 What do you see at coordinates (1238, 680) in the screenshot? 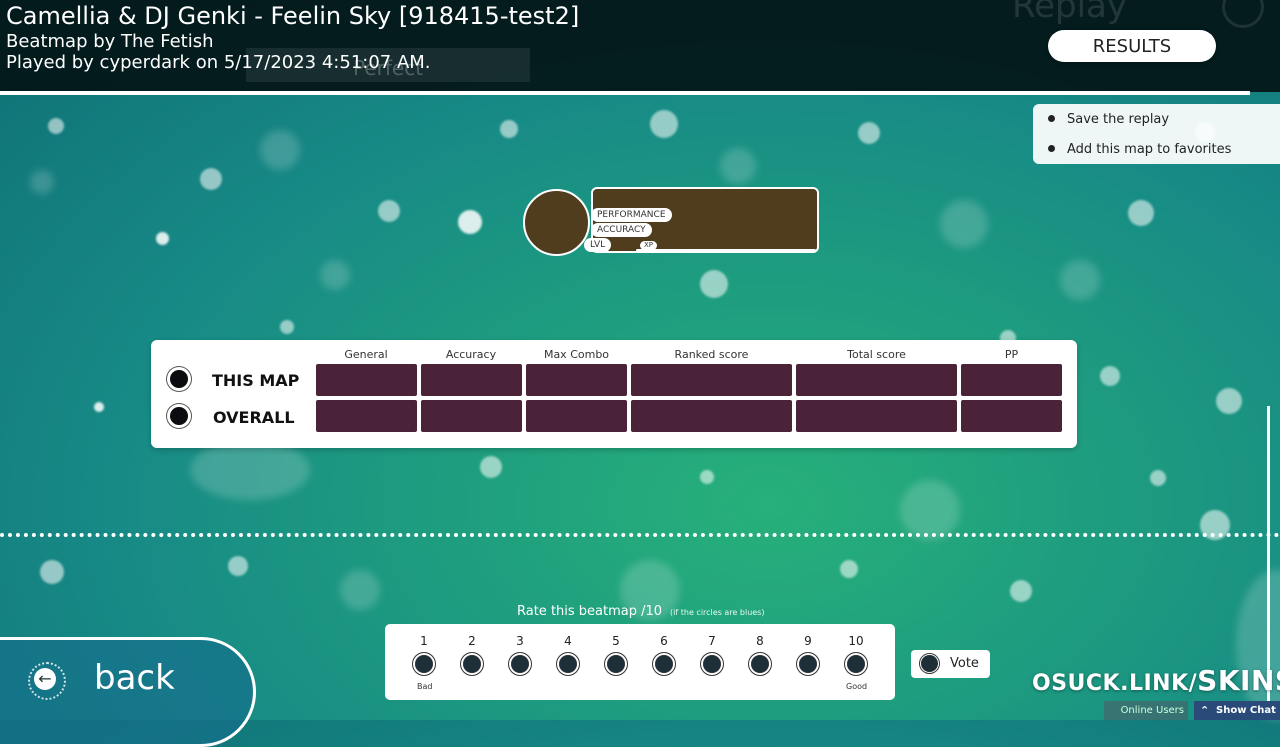
I see `skins-link-path: SKINS` at bounding box center [1238, 680].